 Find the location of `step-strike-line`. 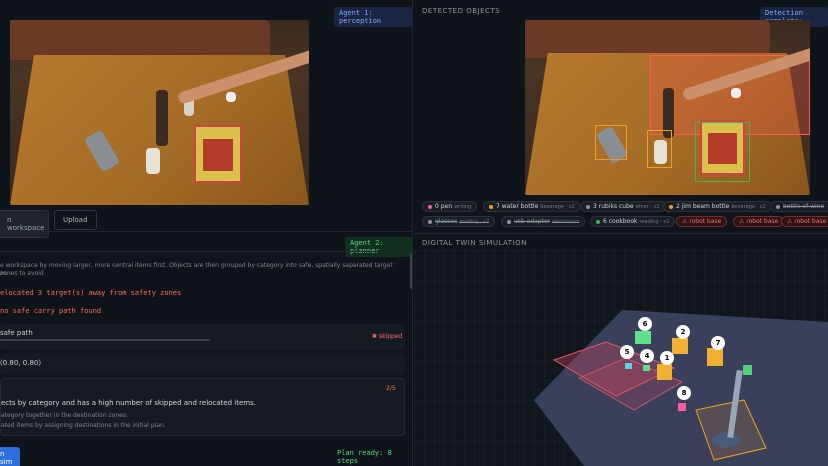

step-strike-line is located at coordinates (105, 340).